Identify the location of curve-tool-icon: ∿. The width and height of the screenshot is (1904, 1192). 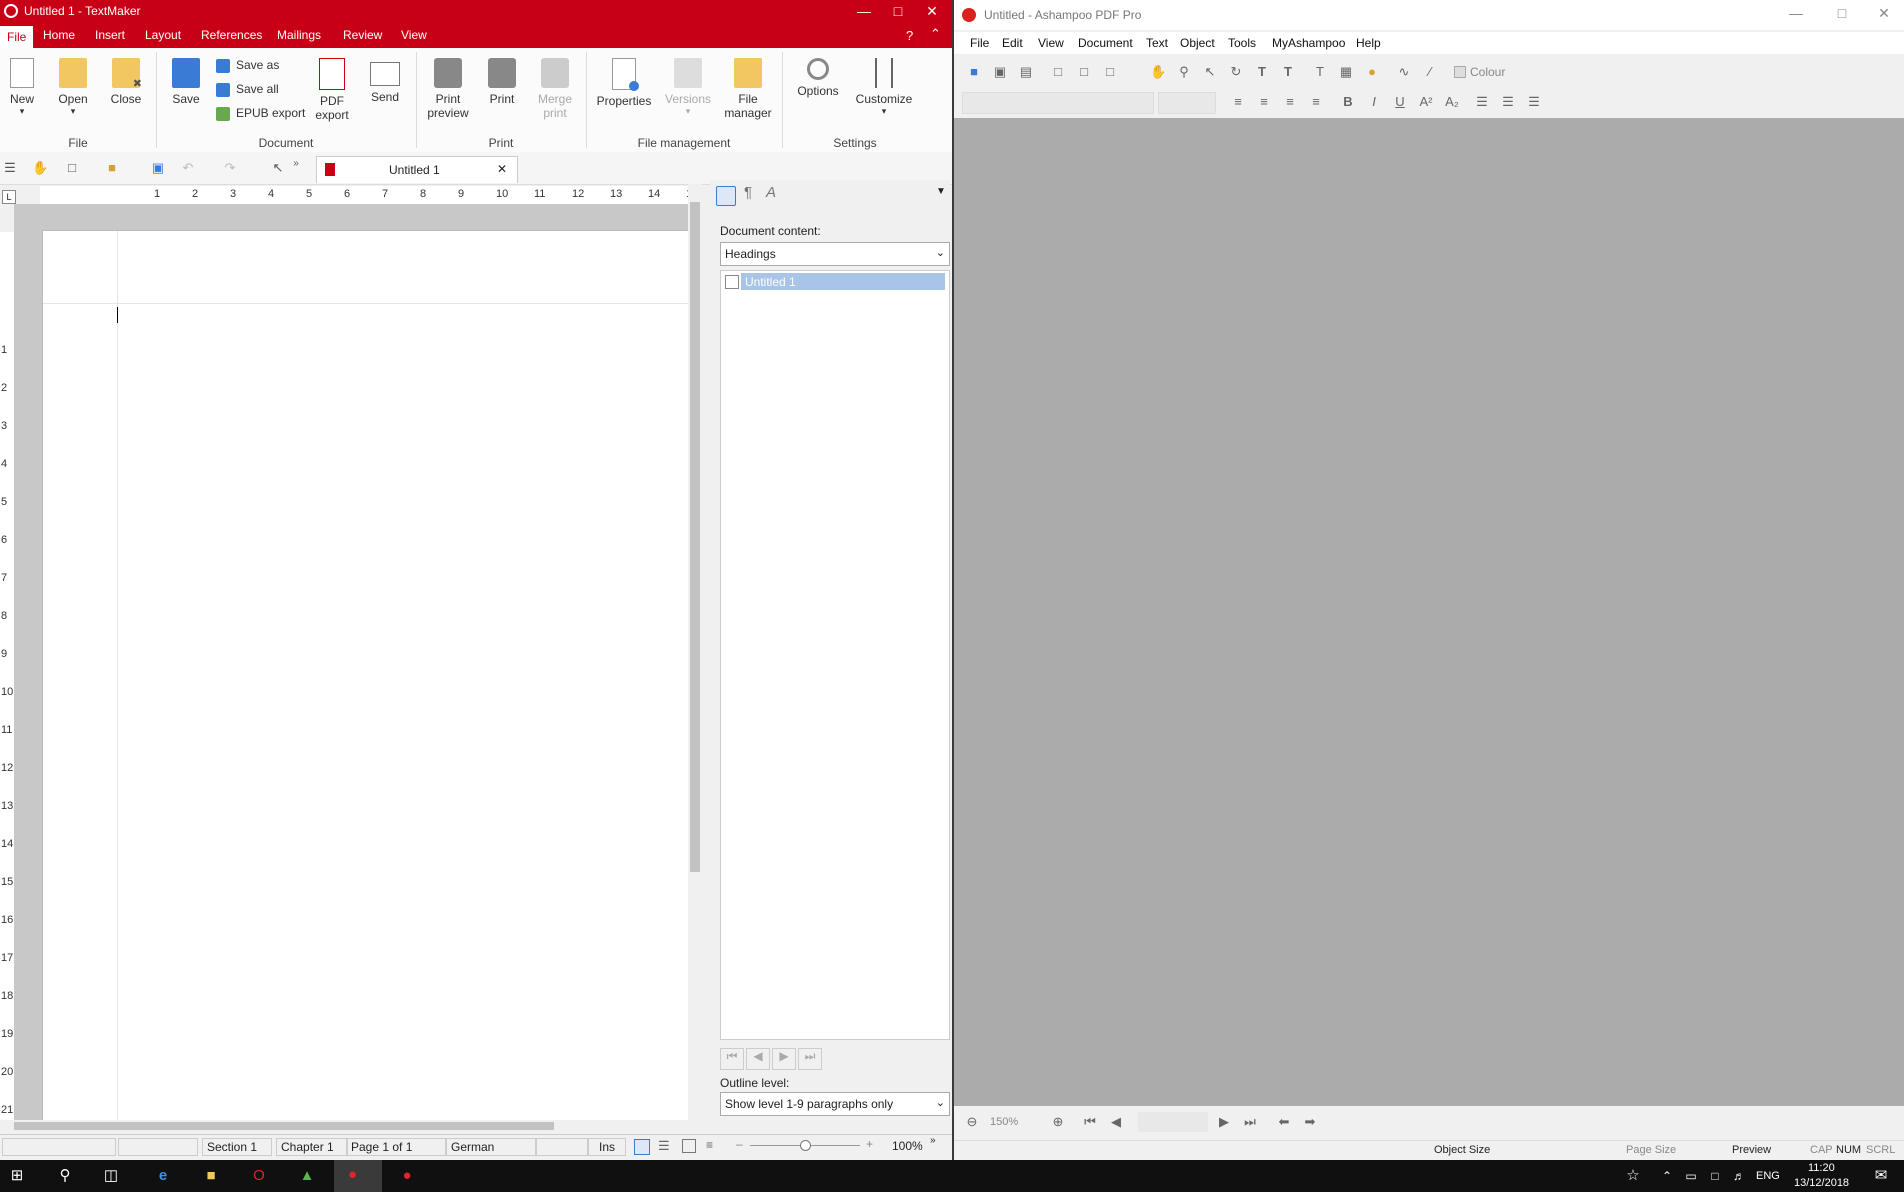
(1404, 72).